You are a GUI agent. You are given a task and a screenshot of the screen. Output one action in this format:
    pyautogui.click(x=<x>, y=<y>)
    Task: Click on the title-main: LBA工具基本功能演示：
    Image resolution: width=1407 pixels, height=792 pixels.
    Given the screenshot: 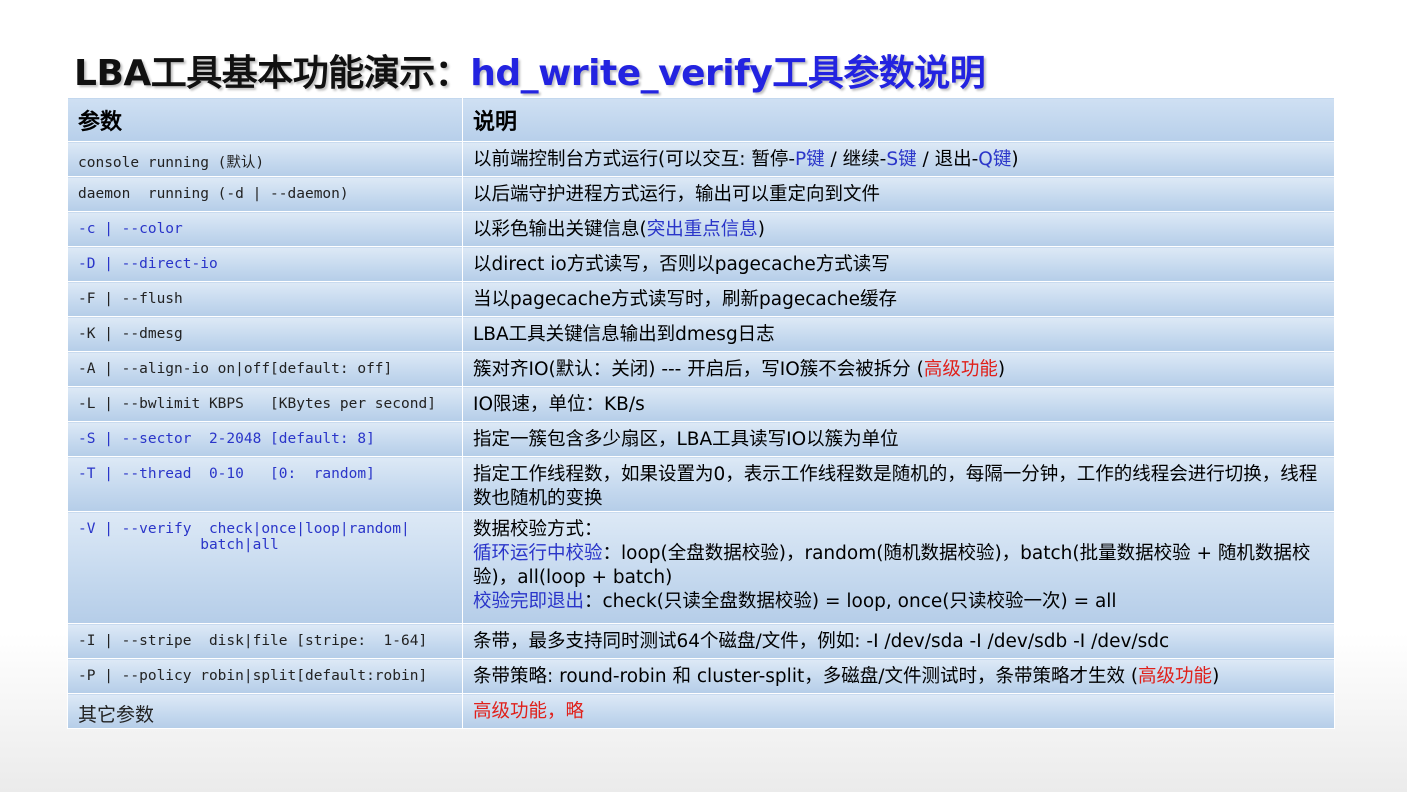 What is the action you would take?
    pyautogui.click(x=272, y=73)
    